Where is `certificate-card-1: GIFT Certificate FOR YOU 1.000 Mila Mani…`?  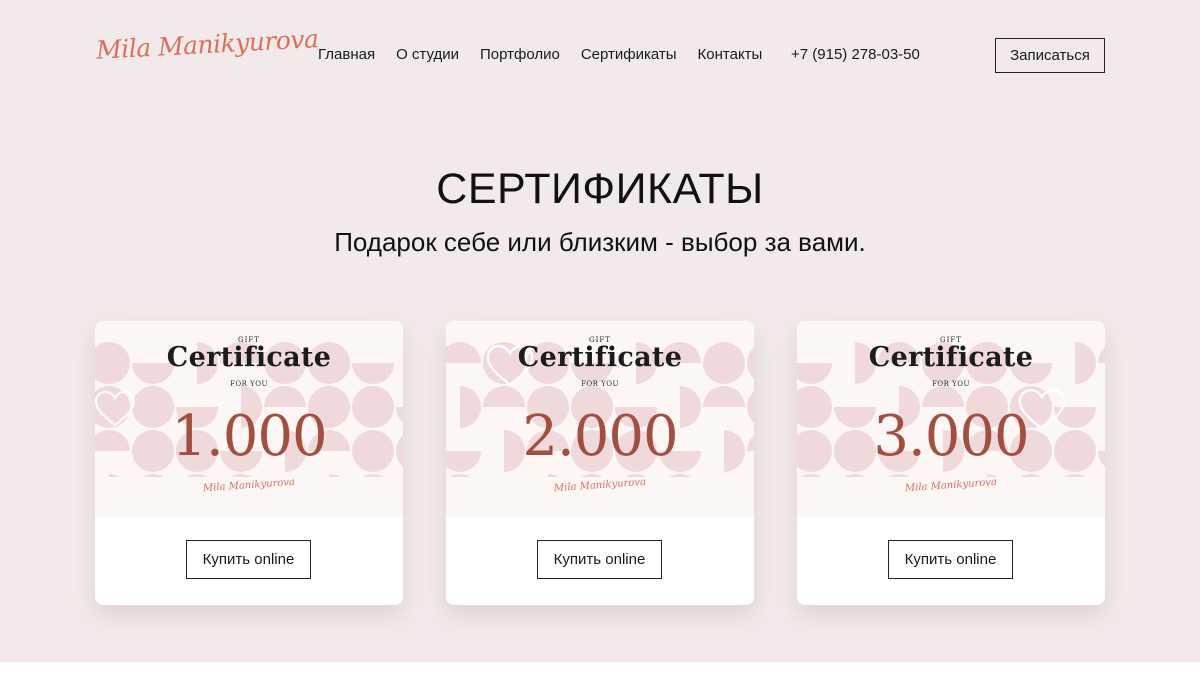
certificate-card-1: GIFT Certificate FOR YOU 1.000 Mila Mani… is located at coordinates (249, 463).